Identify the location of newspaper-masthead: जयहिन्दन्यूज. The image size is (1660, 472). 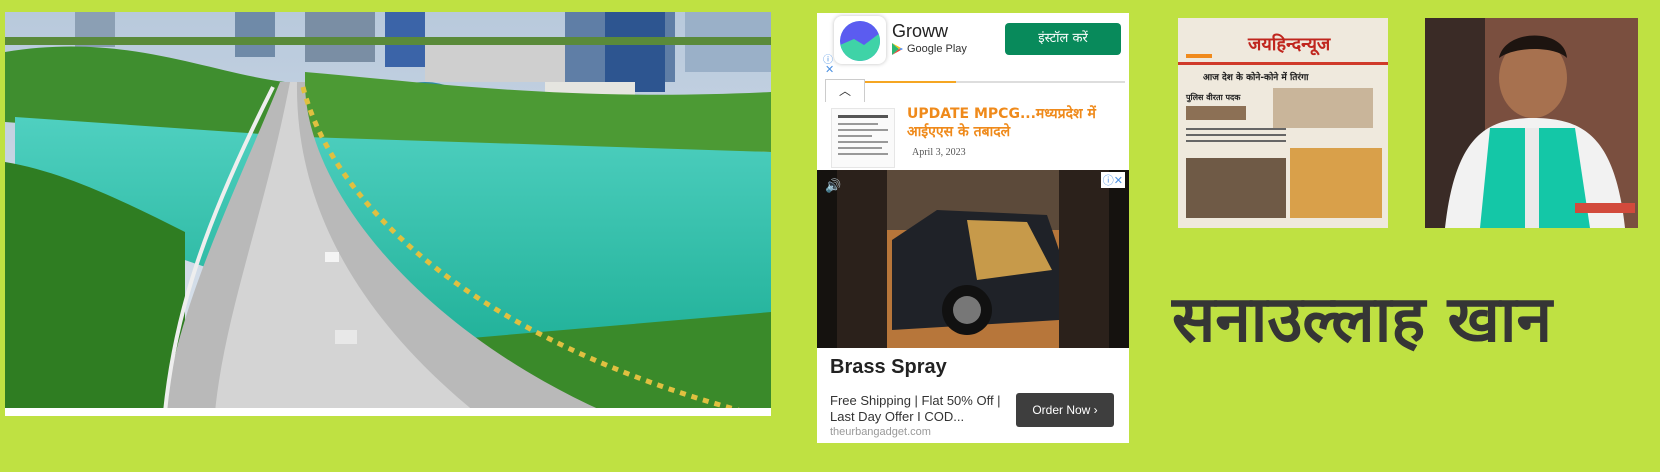
(1289, 44).